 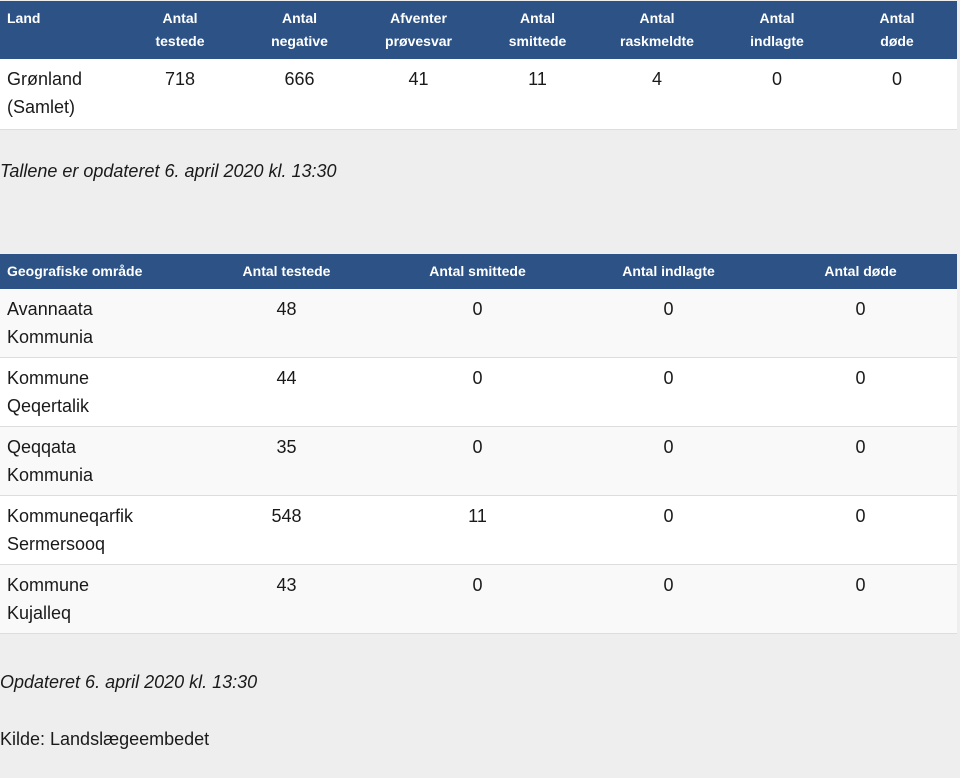 I want to click on table-row: Grønland (Samlet) 718 666 41 11 4 0 0, so click(x=478, y=94).